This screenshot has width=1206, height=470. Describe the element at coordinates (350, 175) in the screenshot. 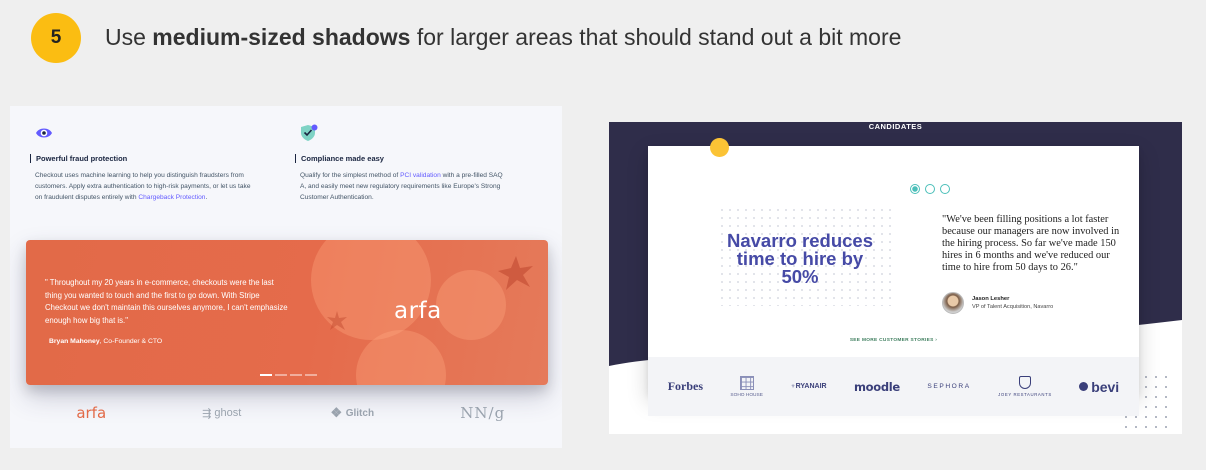

I see `feature-text: Qualify for the simplest method of` at that location.